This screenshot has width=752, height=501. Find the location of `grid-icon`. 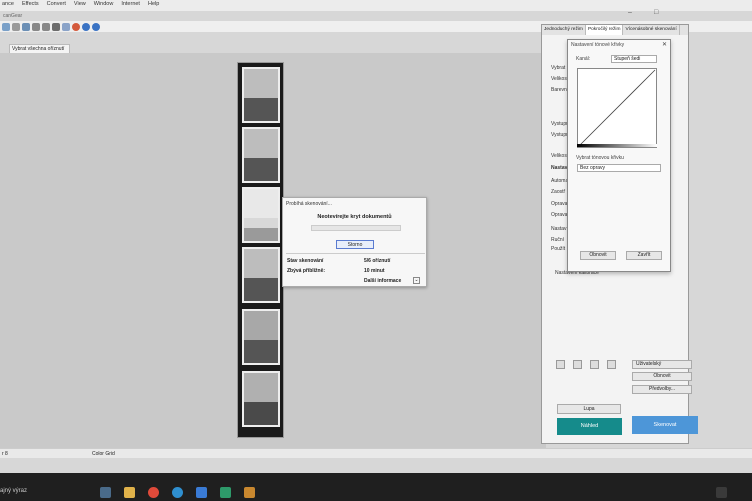

grid-icon is located at coordinates (26, 26).